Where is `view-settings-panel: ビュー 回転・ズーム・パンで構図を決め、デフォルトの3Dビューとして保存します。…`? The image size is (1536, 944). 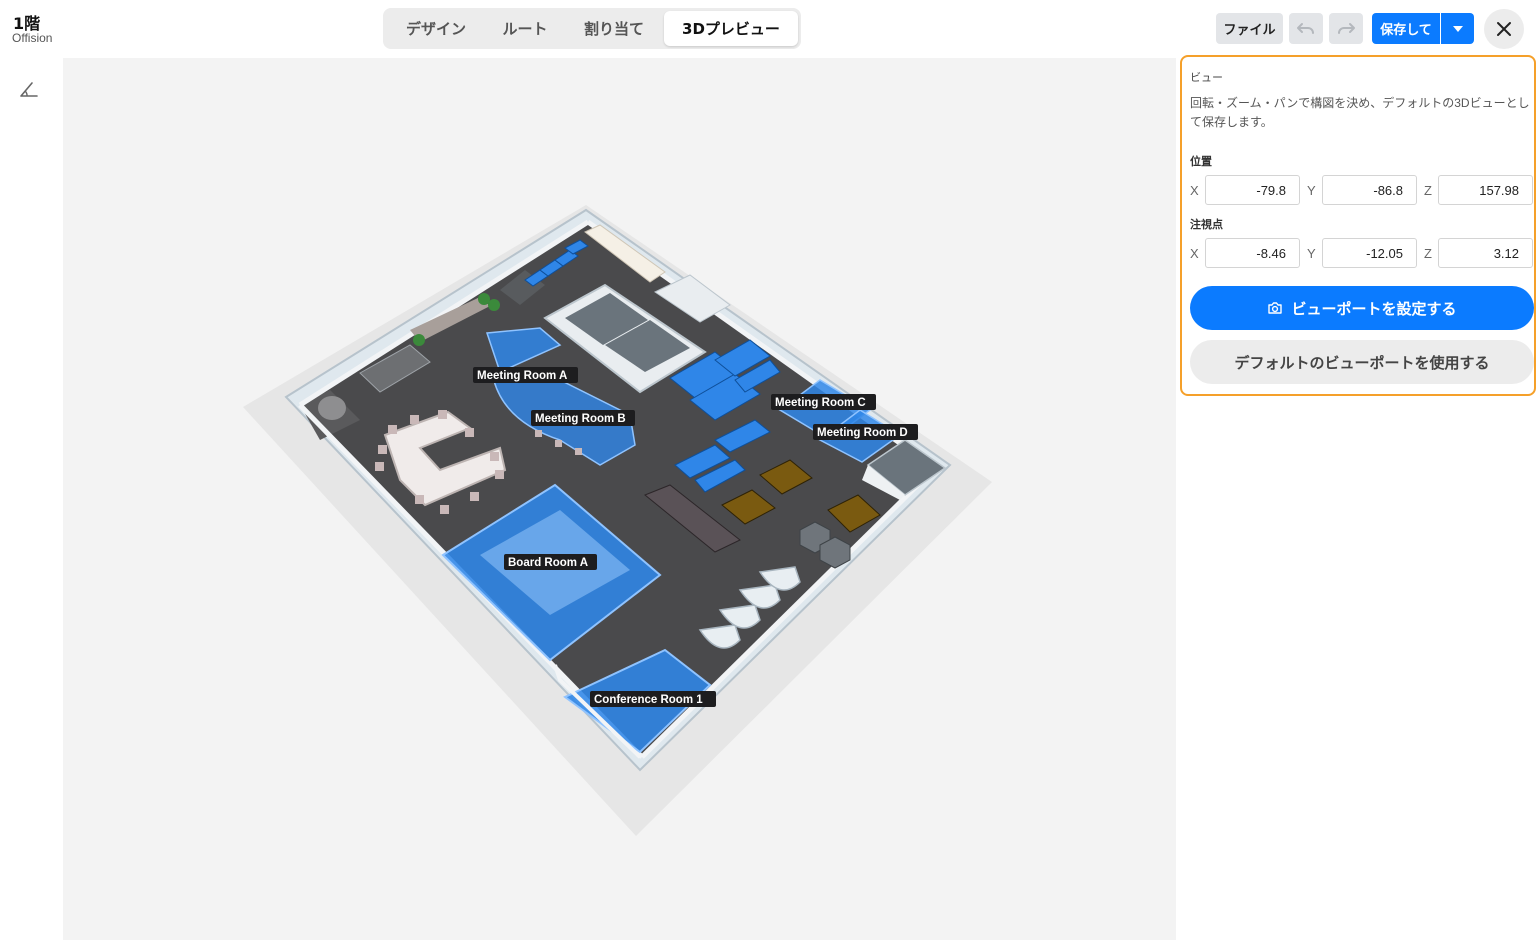
view-settings-panel: ビュー 回転・ズーム・パンで構図を決め、デフォルトの3Dビューとして保存します。… is located at coordinates (1358, 225).